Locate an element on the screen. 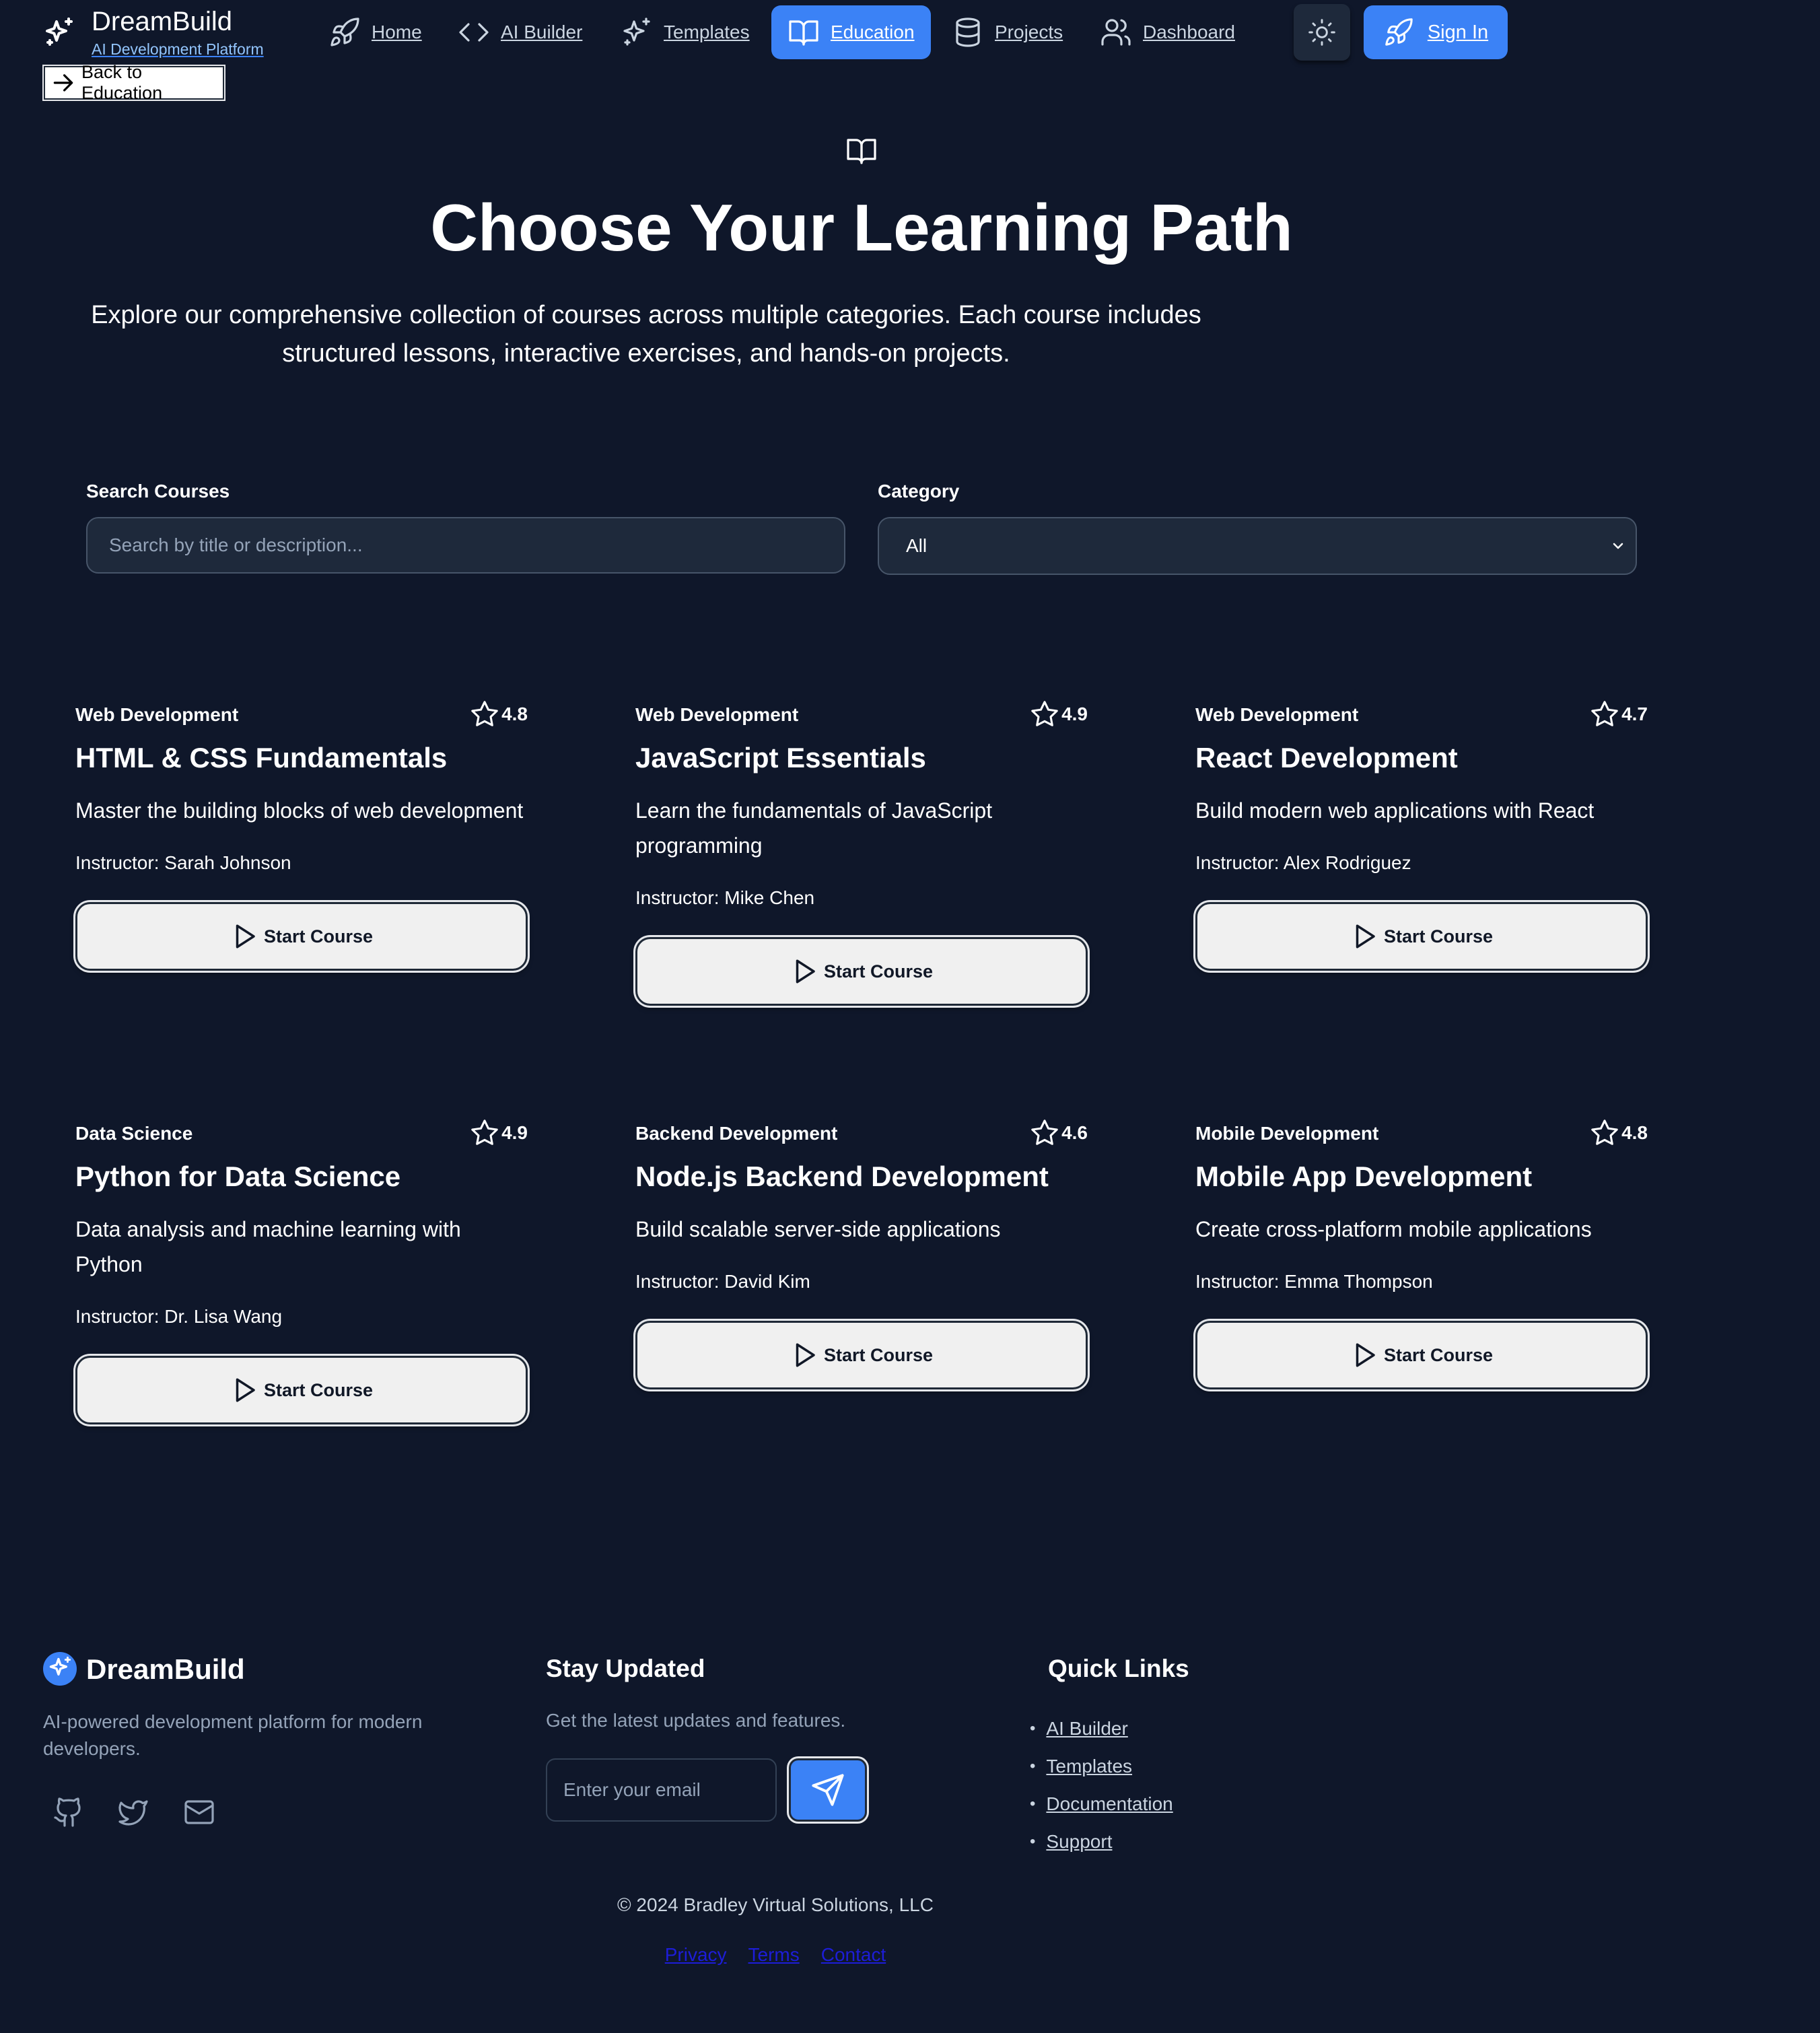  search-input is located at coordinates (466, 546).